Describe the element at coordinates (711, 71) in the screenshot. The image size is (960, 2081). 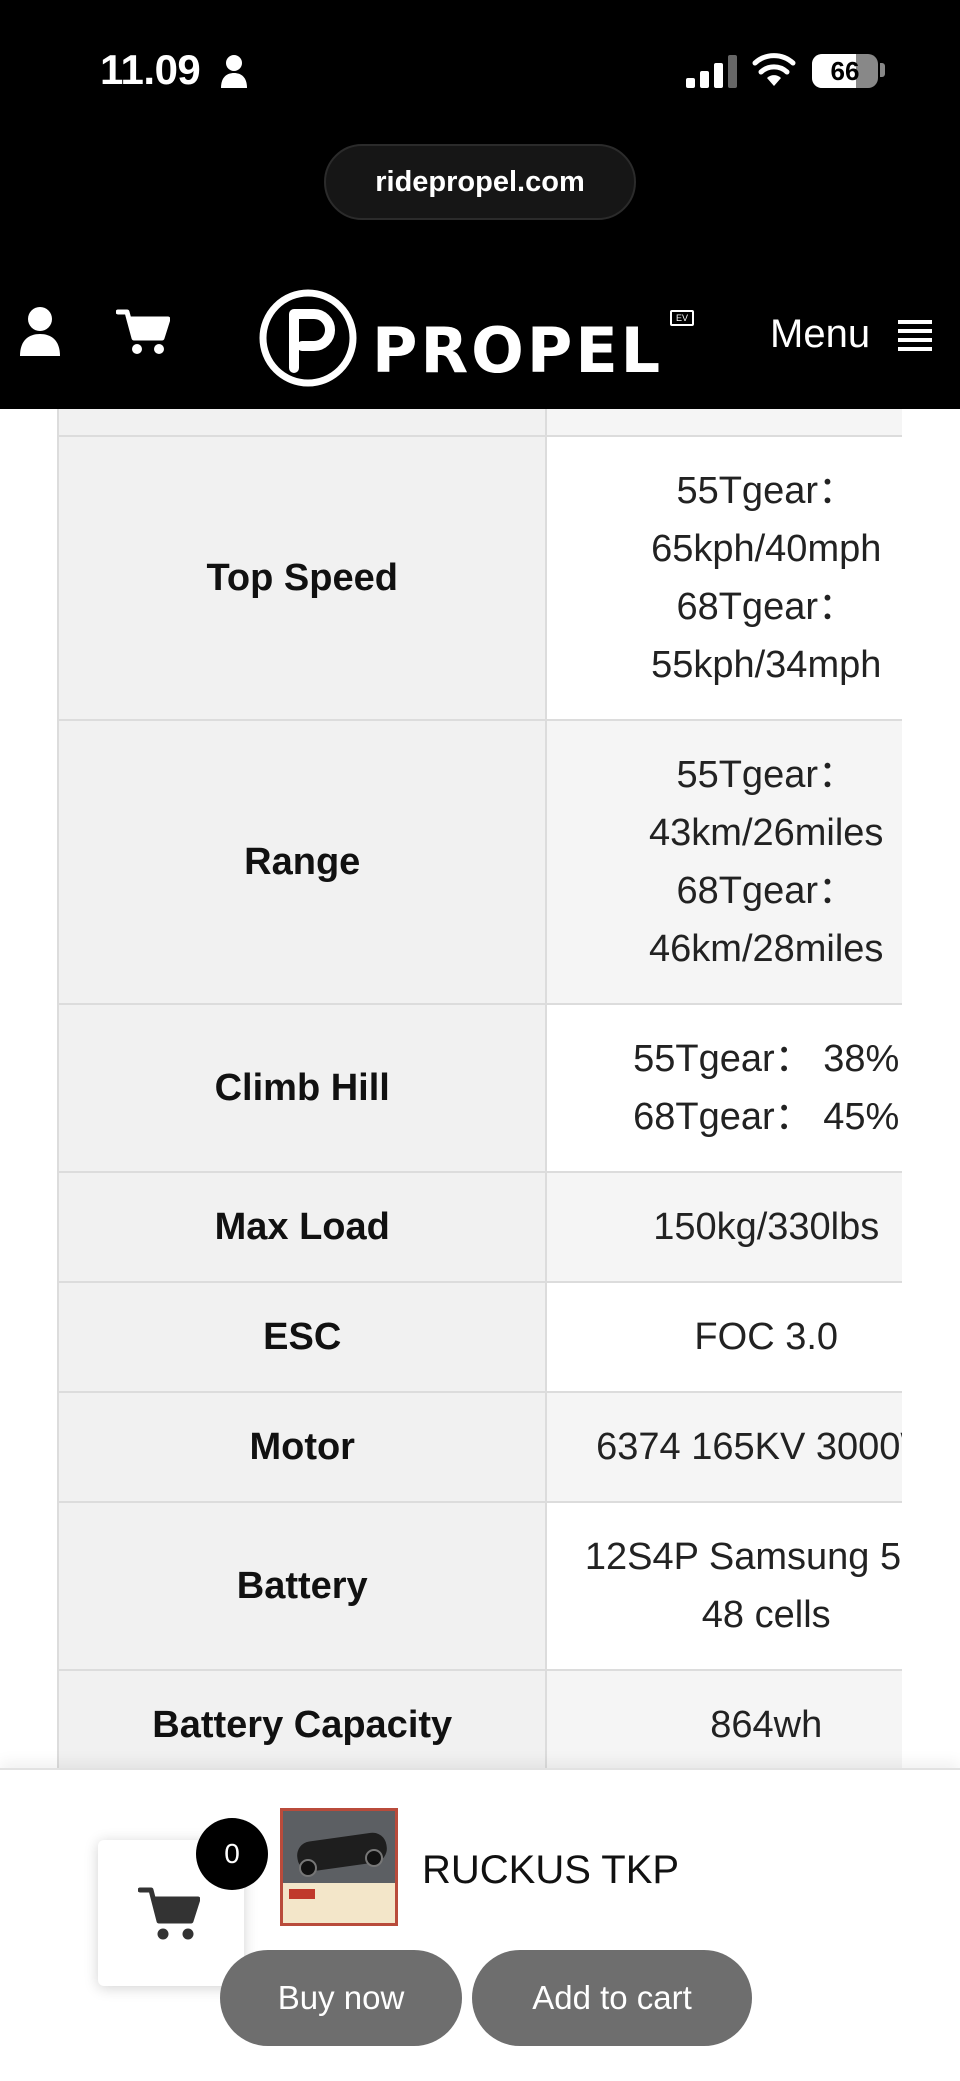
I see `signal-icon` at that location.